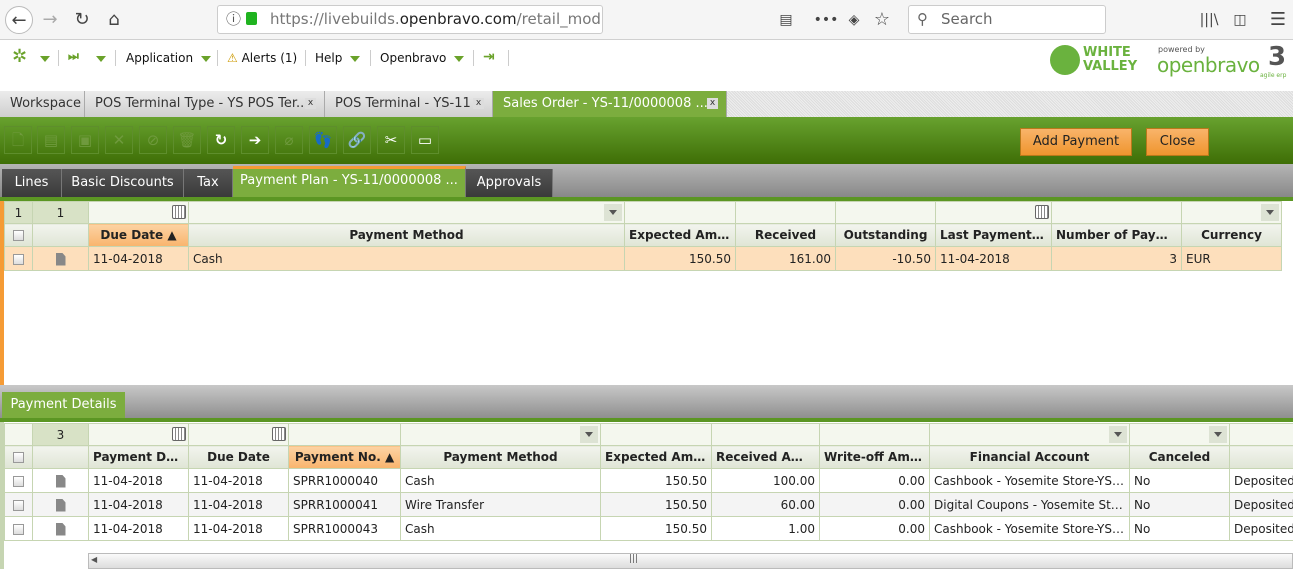 The height and width of the screenshot is (569, 1293). Describe the element at coordinates (63, 405) in the screenshot. I see `tab-payment-details: Payment Details` at that location.